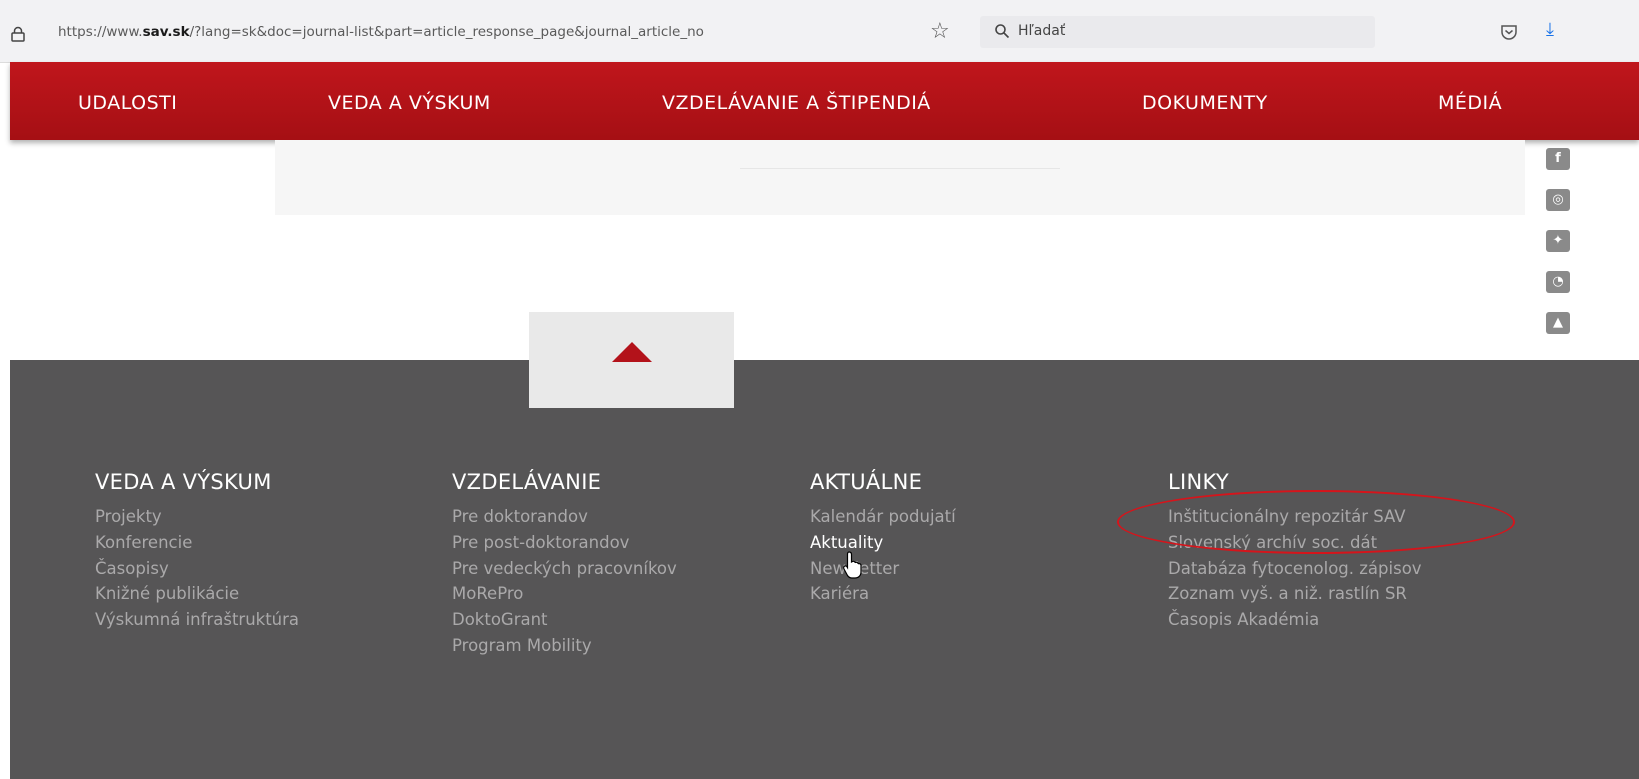 The width and height of the screenshot is (1639, 779). I want to click on nav-item-vzdelavanie: VZDELÁVANIE A ŠTIPENDIÁ, so click(796, 103).